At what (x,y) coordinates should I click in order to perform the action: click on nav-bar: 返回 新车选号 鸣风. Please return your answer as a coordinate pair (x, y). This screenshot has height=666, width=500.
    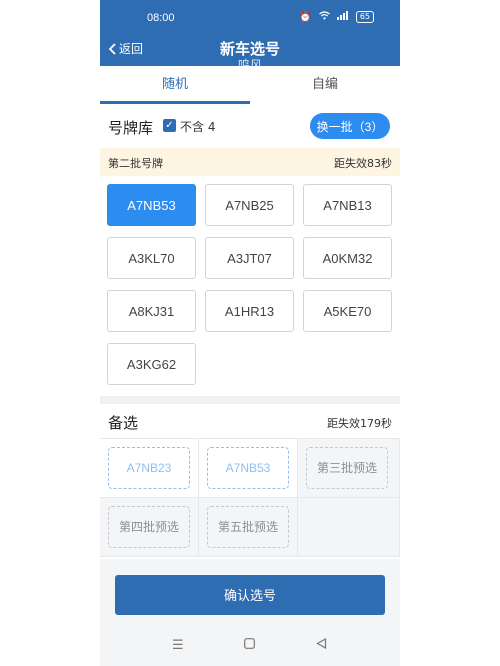
    Looking at the image, I should click on (250, 52).